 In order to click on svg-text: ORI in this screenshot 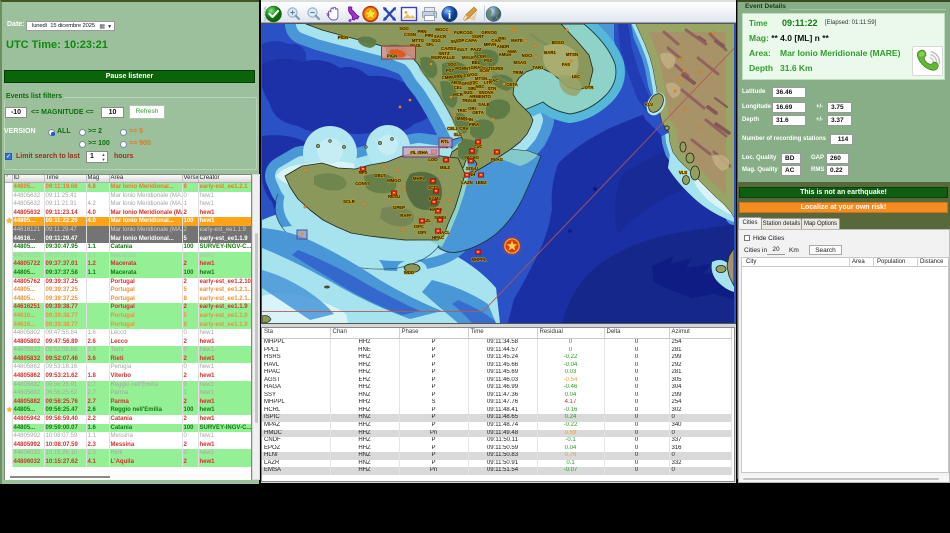, I will do `click(472, 108)`.